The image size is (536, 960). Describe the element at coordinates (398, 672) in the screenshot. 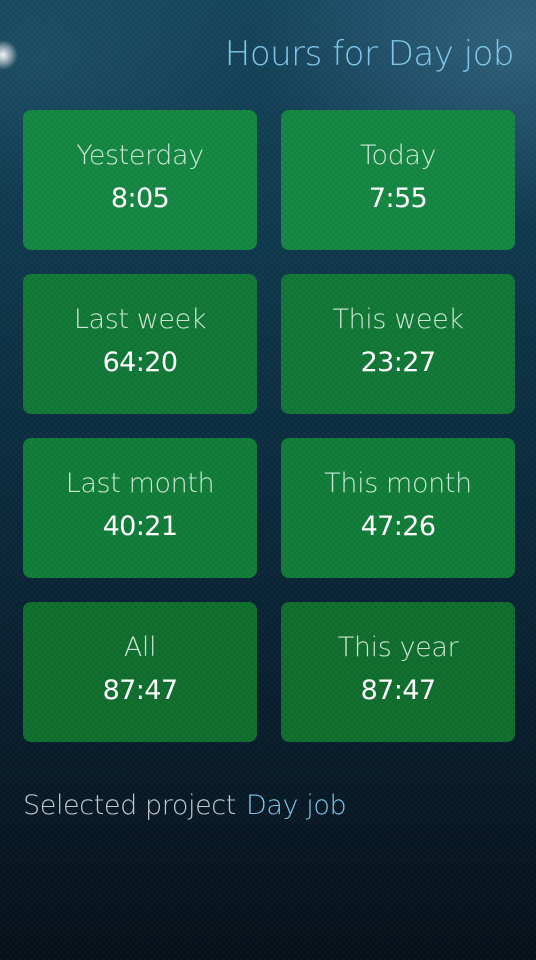

I see `tile-this-year: This year 87:47` at that location.